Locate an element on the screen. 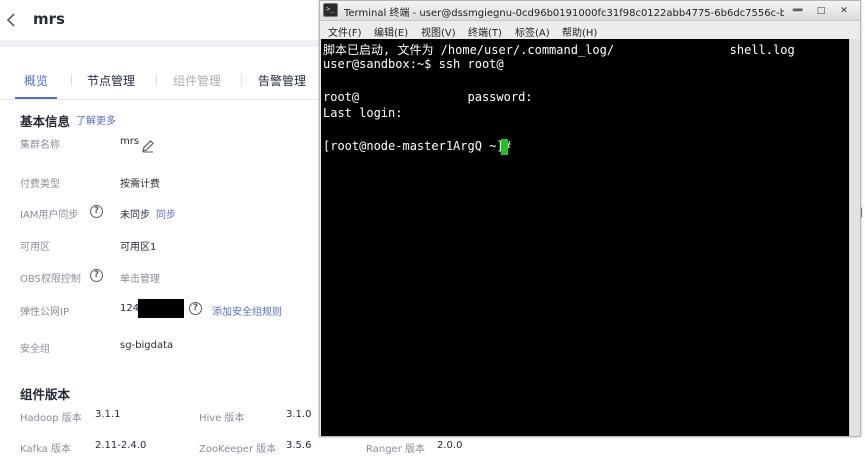 The height and width of the screenshot is (459, 865). header-divider is located at coordinates (161, 43).